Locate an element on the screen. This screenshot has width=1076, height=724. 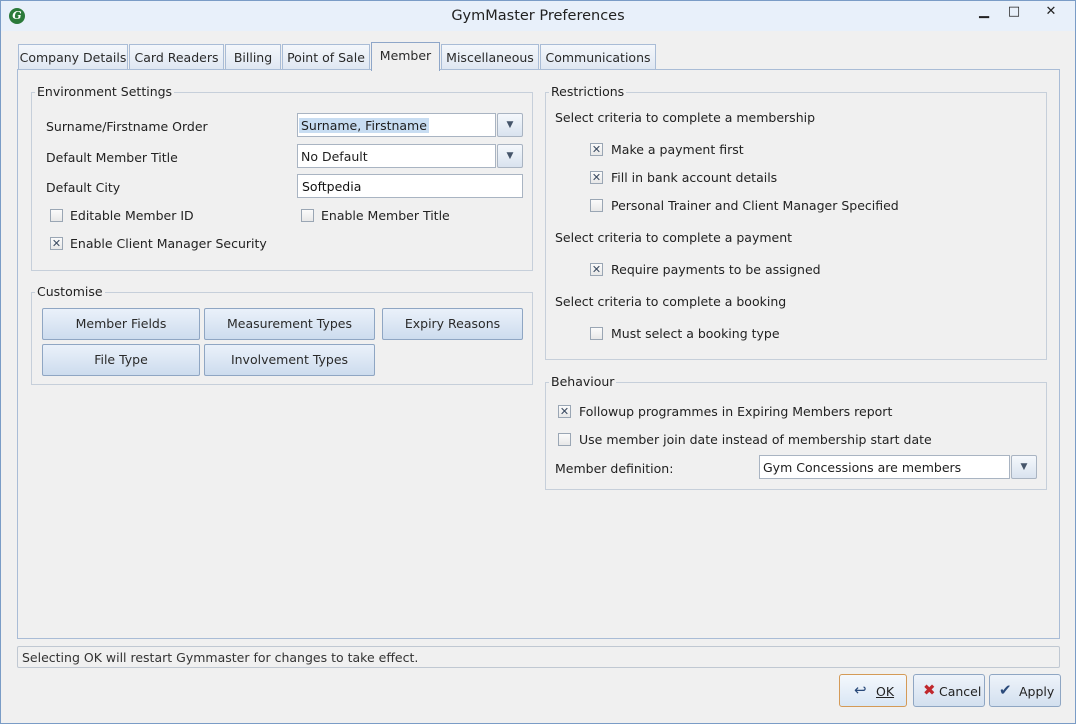
client-manager-security-checkbox: ✕ is located at coordinates (56, 243).